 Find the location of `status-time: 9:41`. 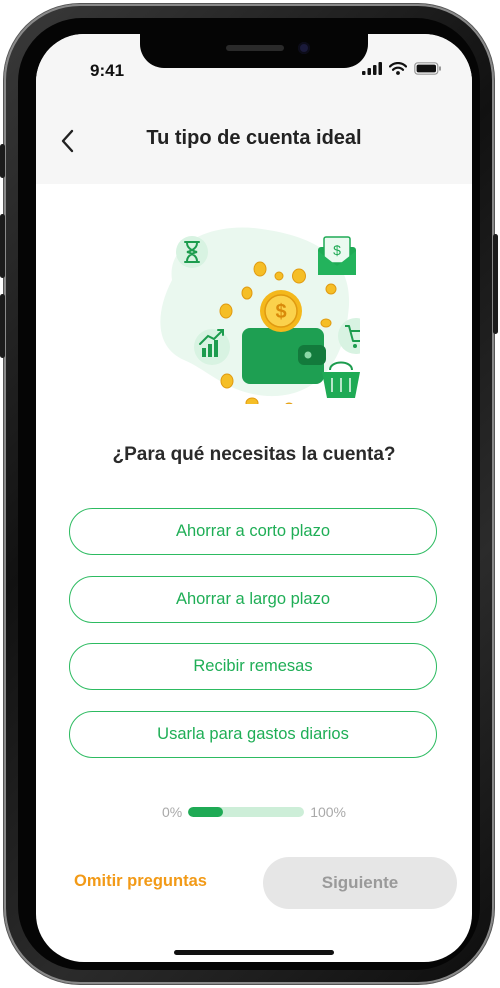

status-time: 9:41 is located at coordinates (107, 70).